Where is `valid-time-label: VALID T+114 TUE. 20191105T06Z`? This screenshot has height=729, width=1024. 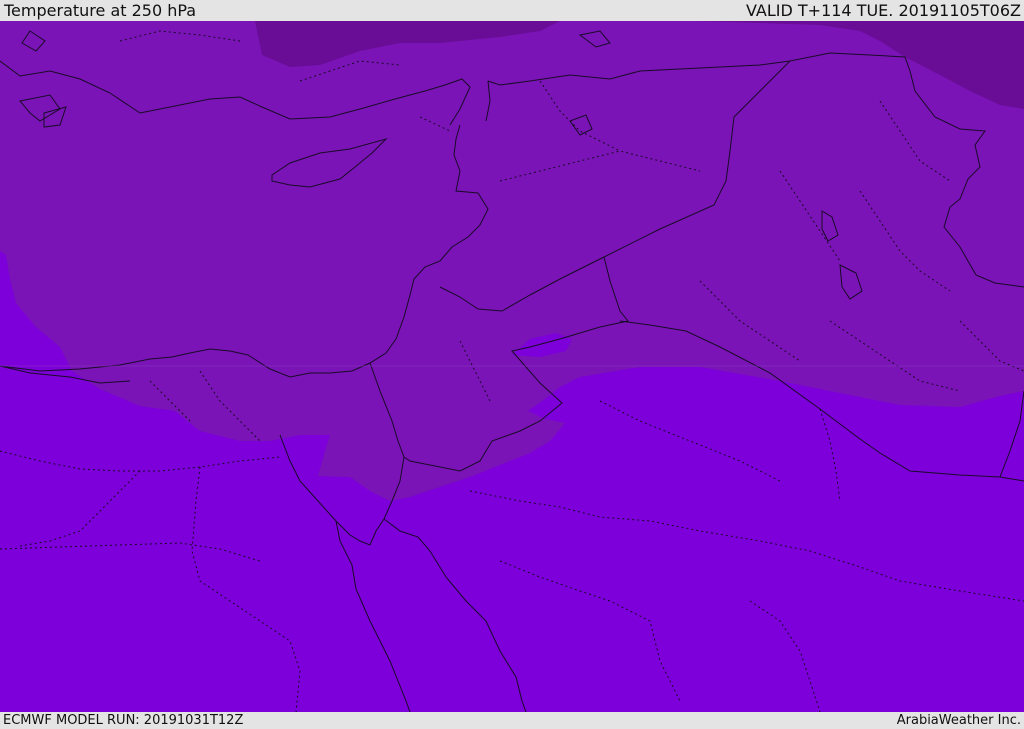 valid-time-label: VALID T+114 TUE. 20191105T06Z is located at coordinates (883, 10).